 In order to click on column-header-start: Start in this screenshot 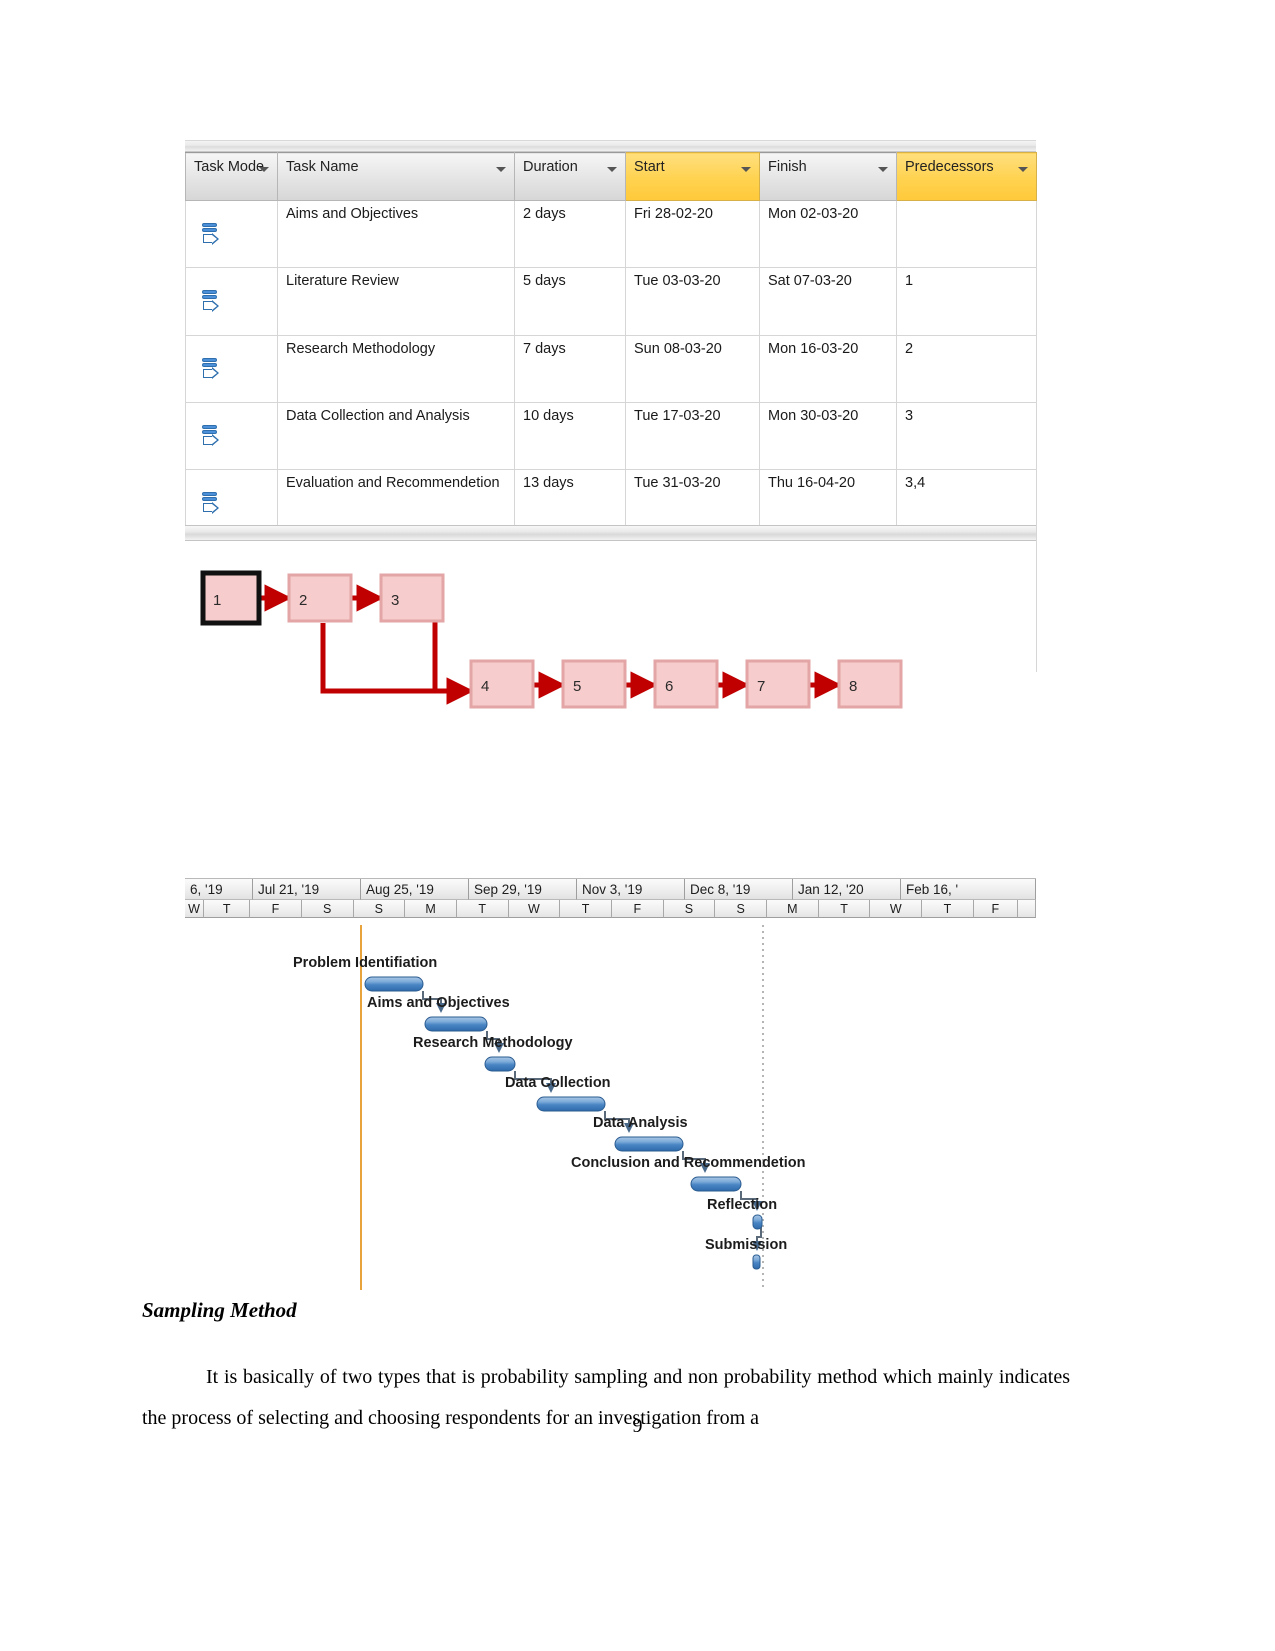, I will do `click(692, 176)`.